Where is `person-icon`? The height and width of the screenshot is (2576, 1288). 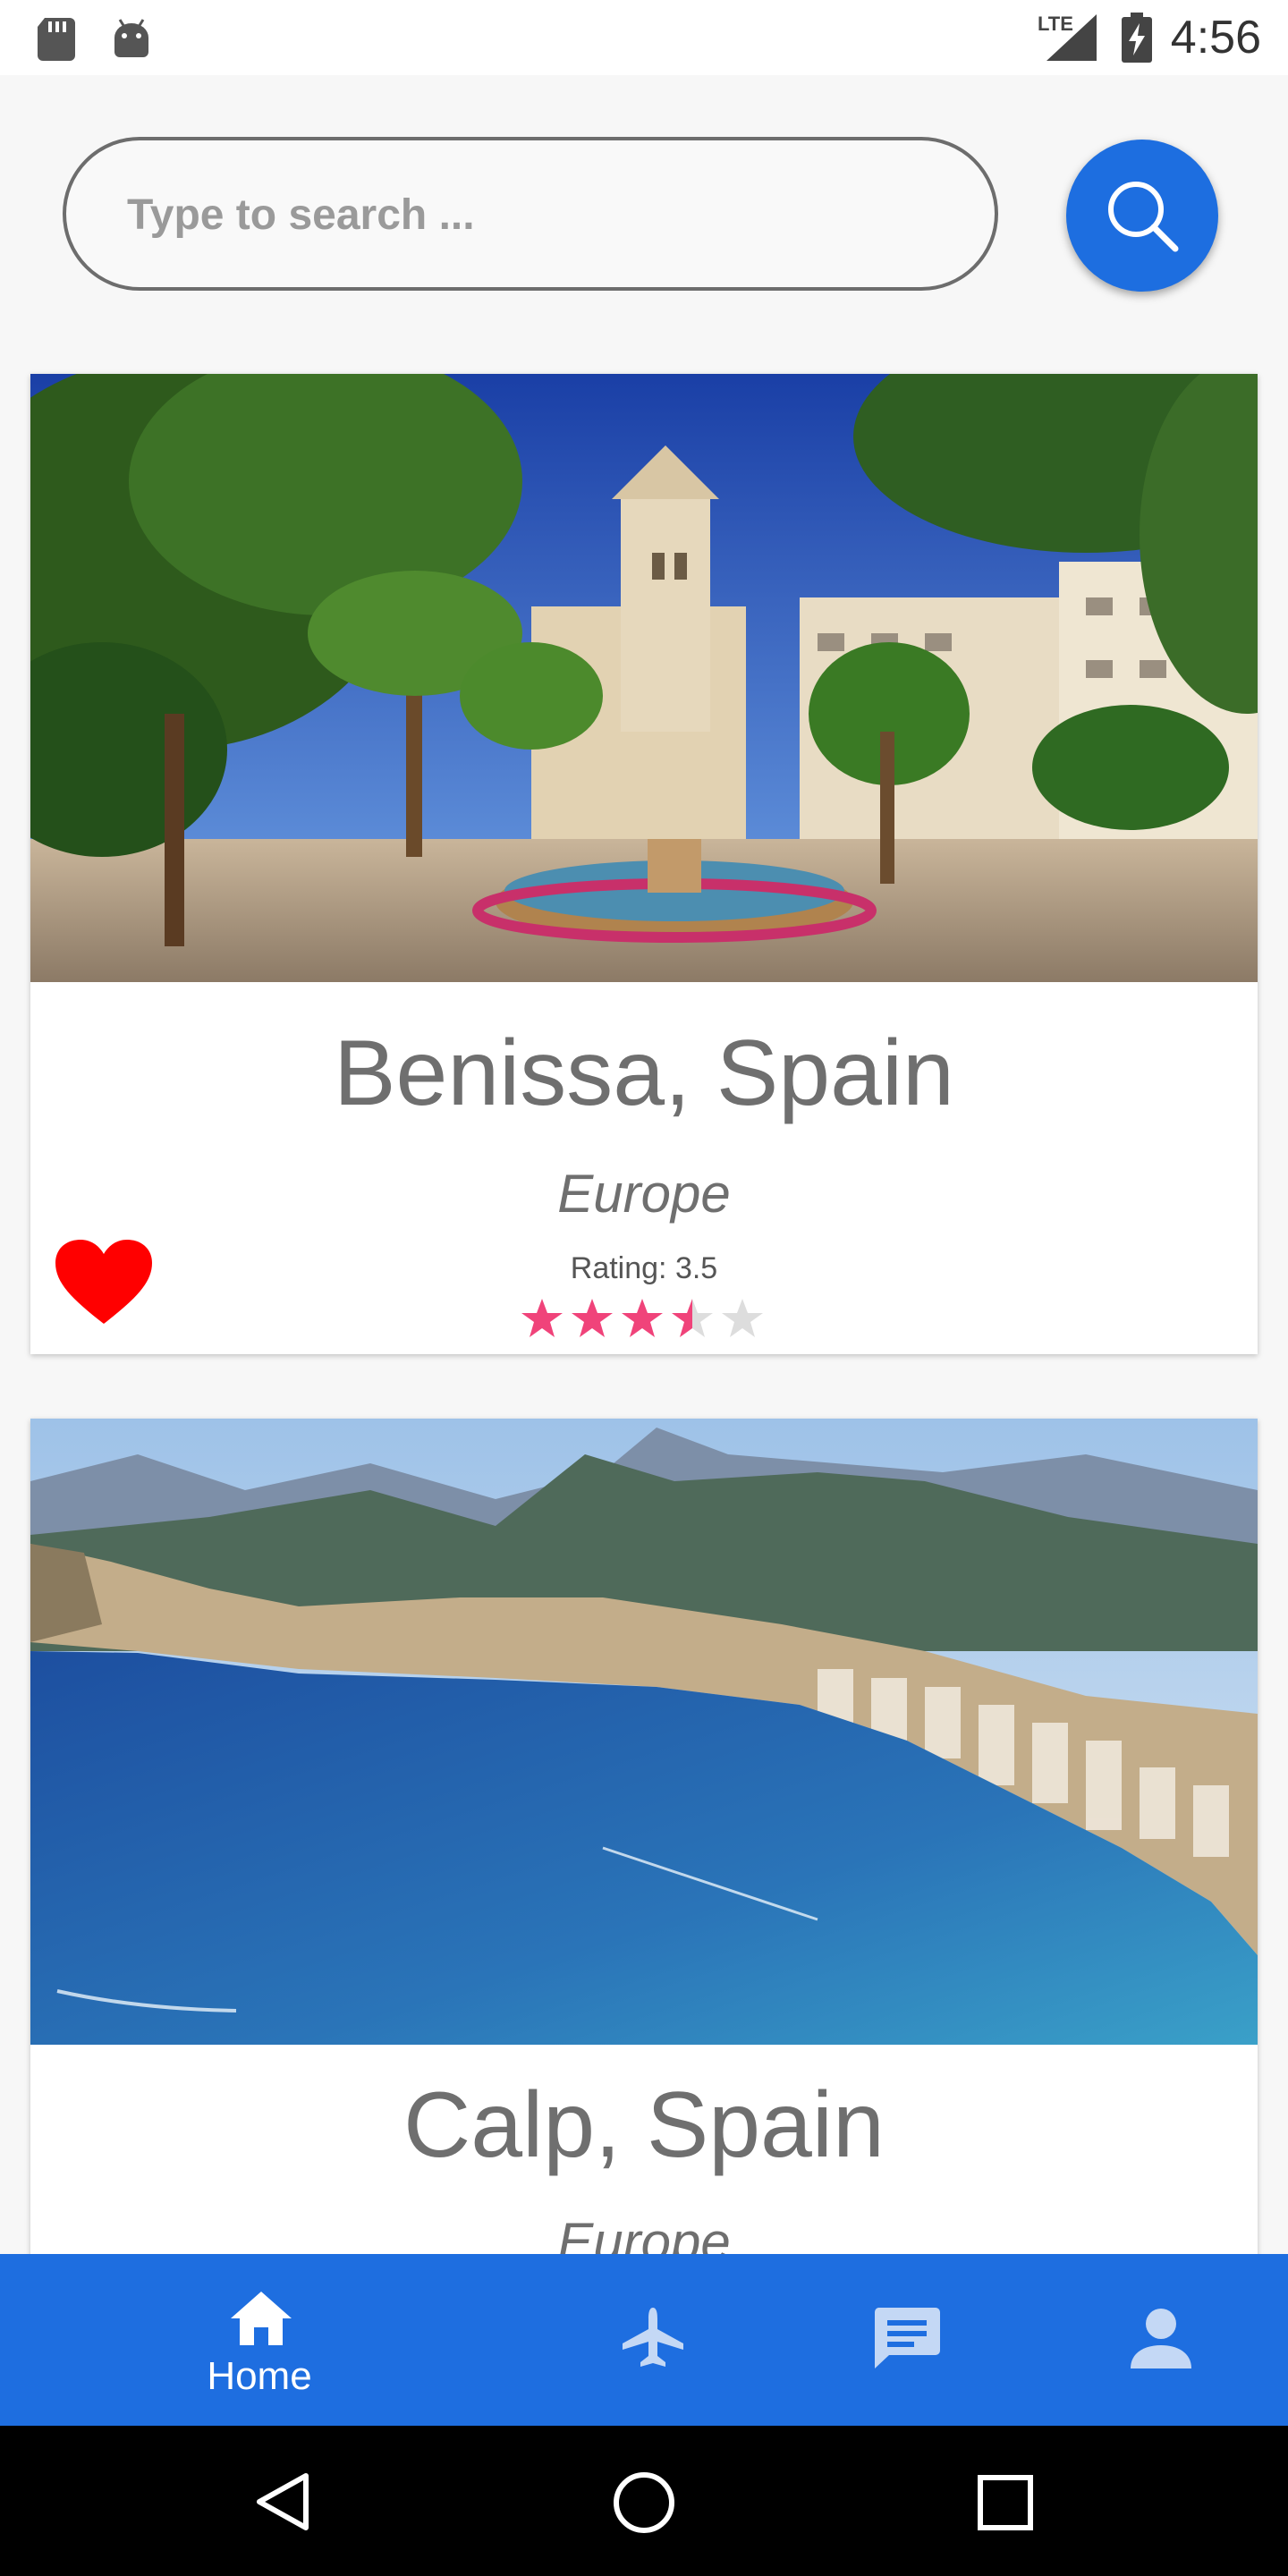 person-icon is located at coordinates (1161, 2338).